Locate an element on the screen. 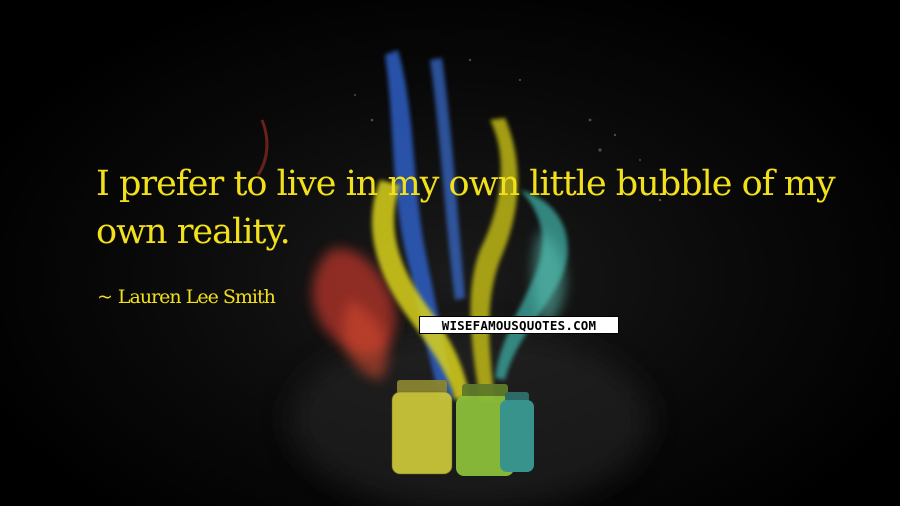 The image size is (900, 506). site-watermark: WISEFAMOUSQUOTES.COM is located at coordinates (519, 325).